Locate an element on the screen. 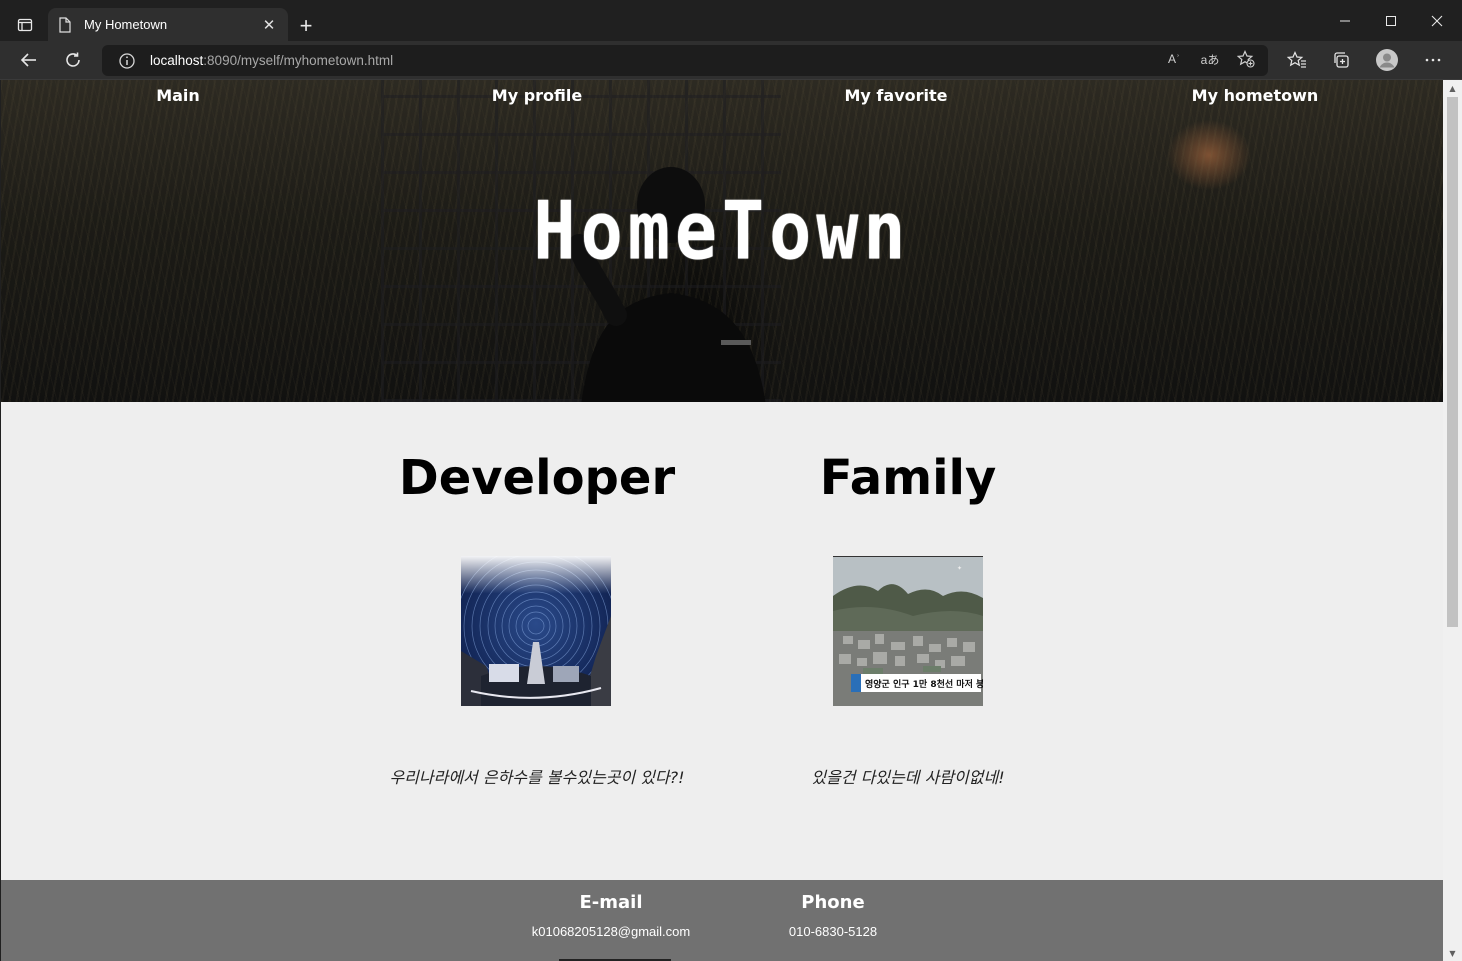  nav-my-profile: My profile is located at coordinates (537, 95).